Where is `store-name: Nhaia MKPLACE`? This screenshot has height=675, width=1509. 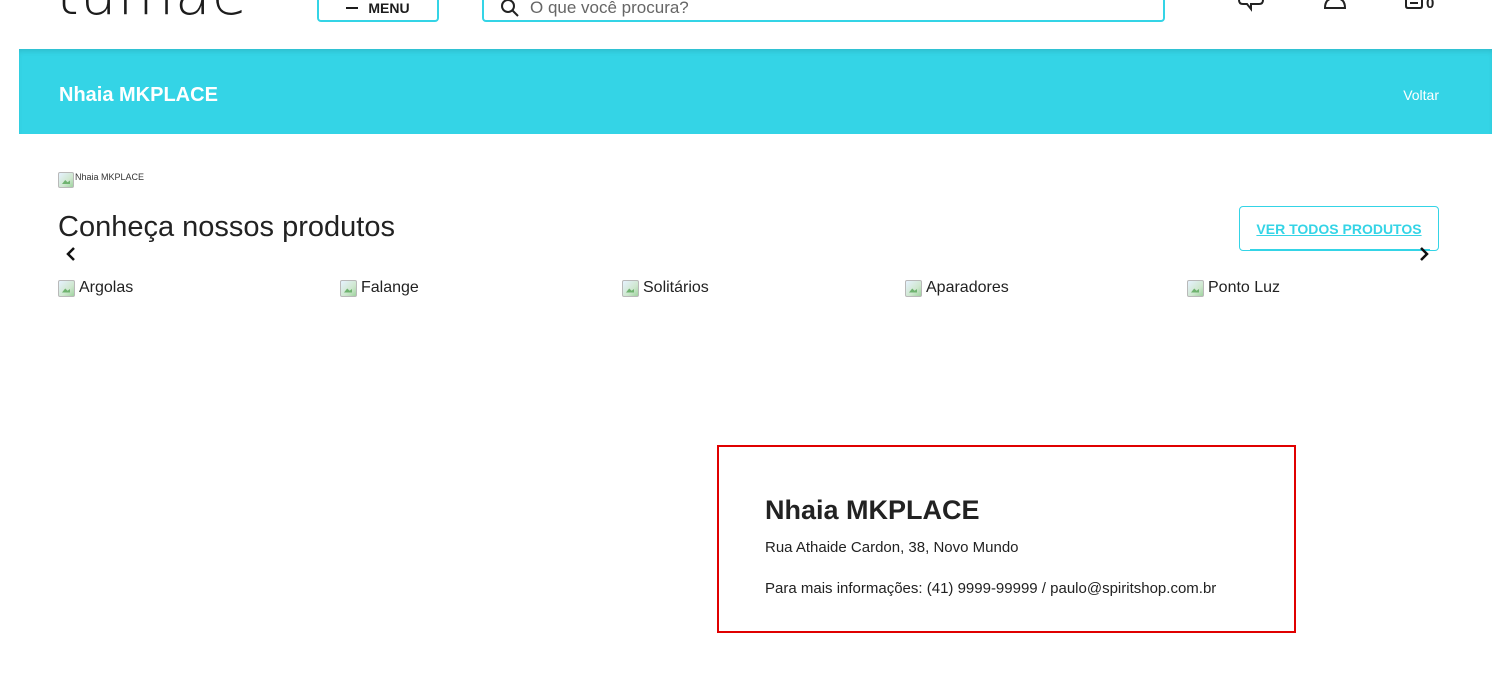
store-name: Nhaia MKPLACE is located at coordinates (872, 510).